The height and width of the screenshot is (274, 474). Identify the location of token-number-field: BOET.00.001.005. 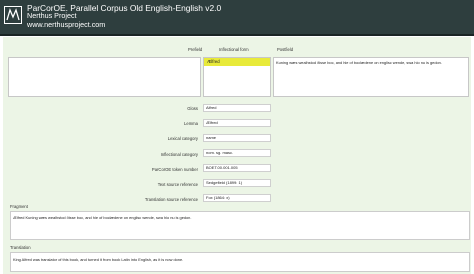
(237, 168).